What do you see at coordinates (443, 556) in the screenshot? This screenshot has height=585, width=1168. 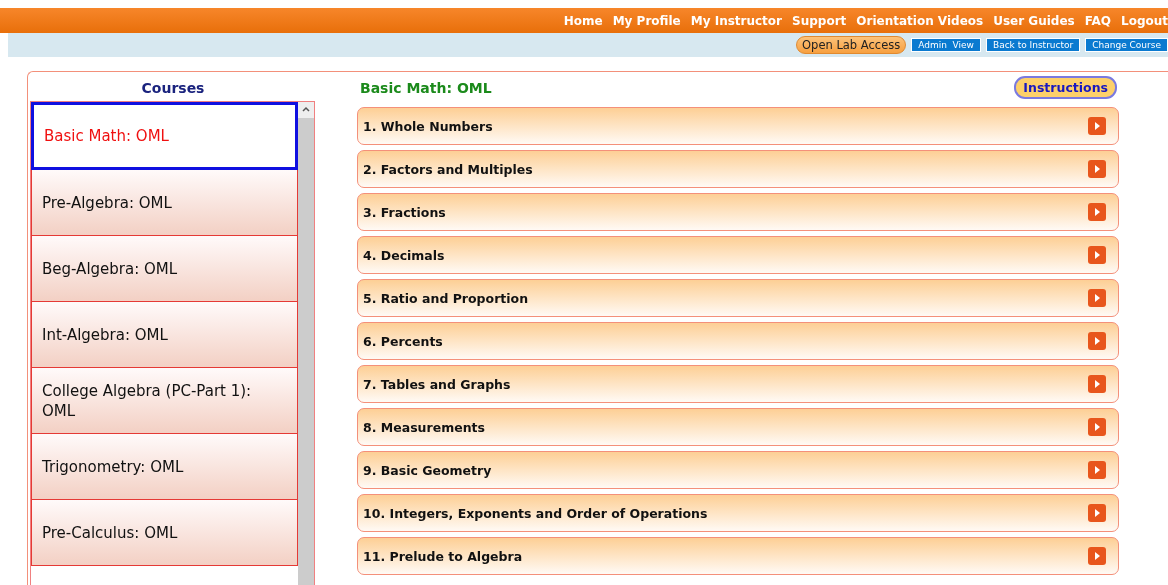 I see `module-title: 11. Prelude to Algebra` at bounding box center [443, 556].